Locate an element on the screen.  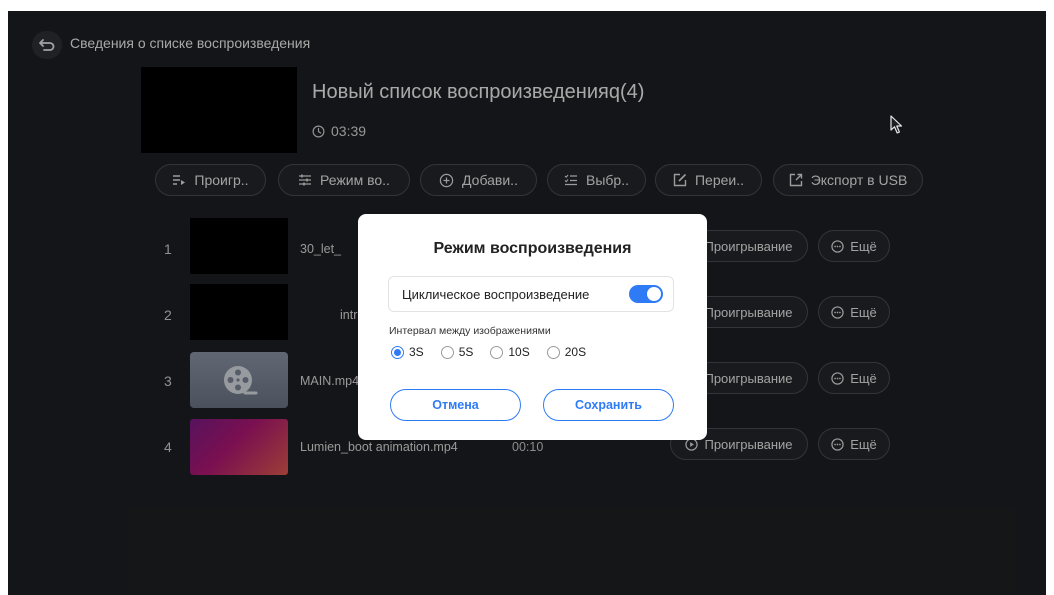
interval-option-10s: 10S is located at coordinates (510, 352).